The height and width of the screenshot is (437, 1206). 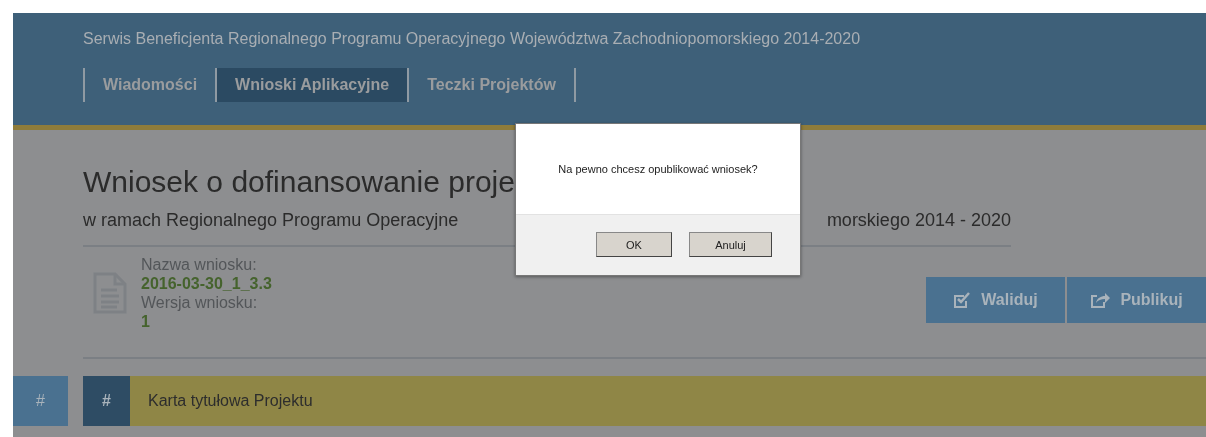 I want to click on validate-button: Waliduj, so click(x=995, y=300).